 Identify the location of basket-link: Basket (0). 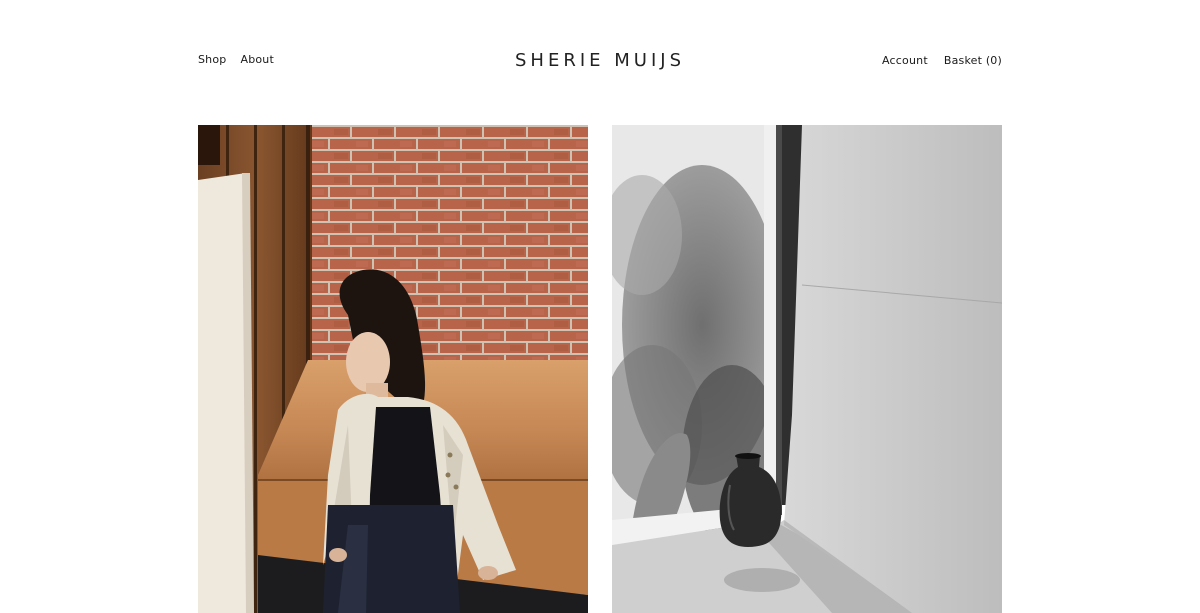
(973, 60).